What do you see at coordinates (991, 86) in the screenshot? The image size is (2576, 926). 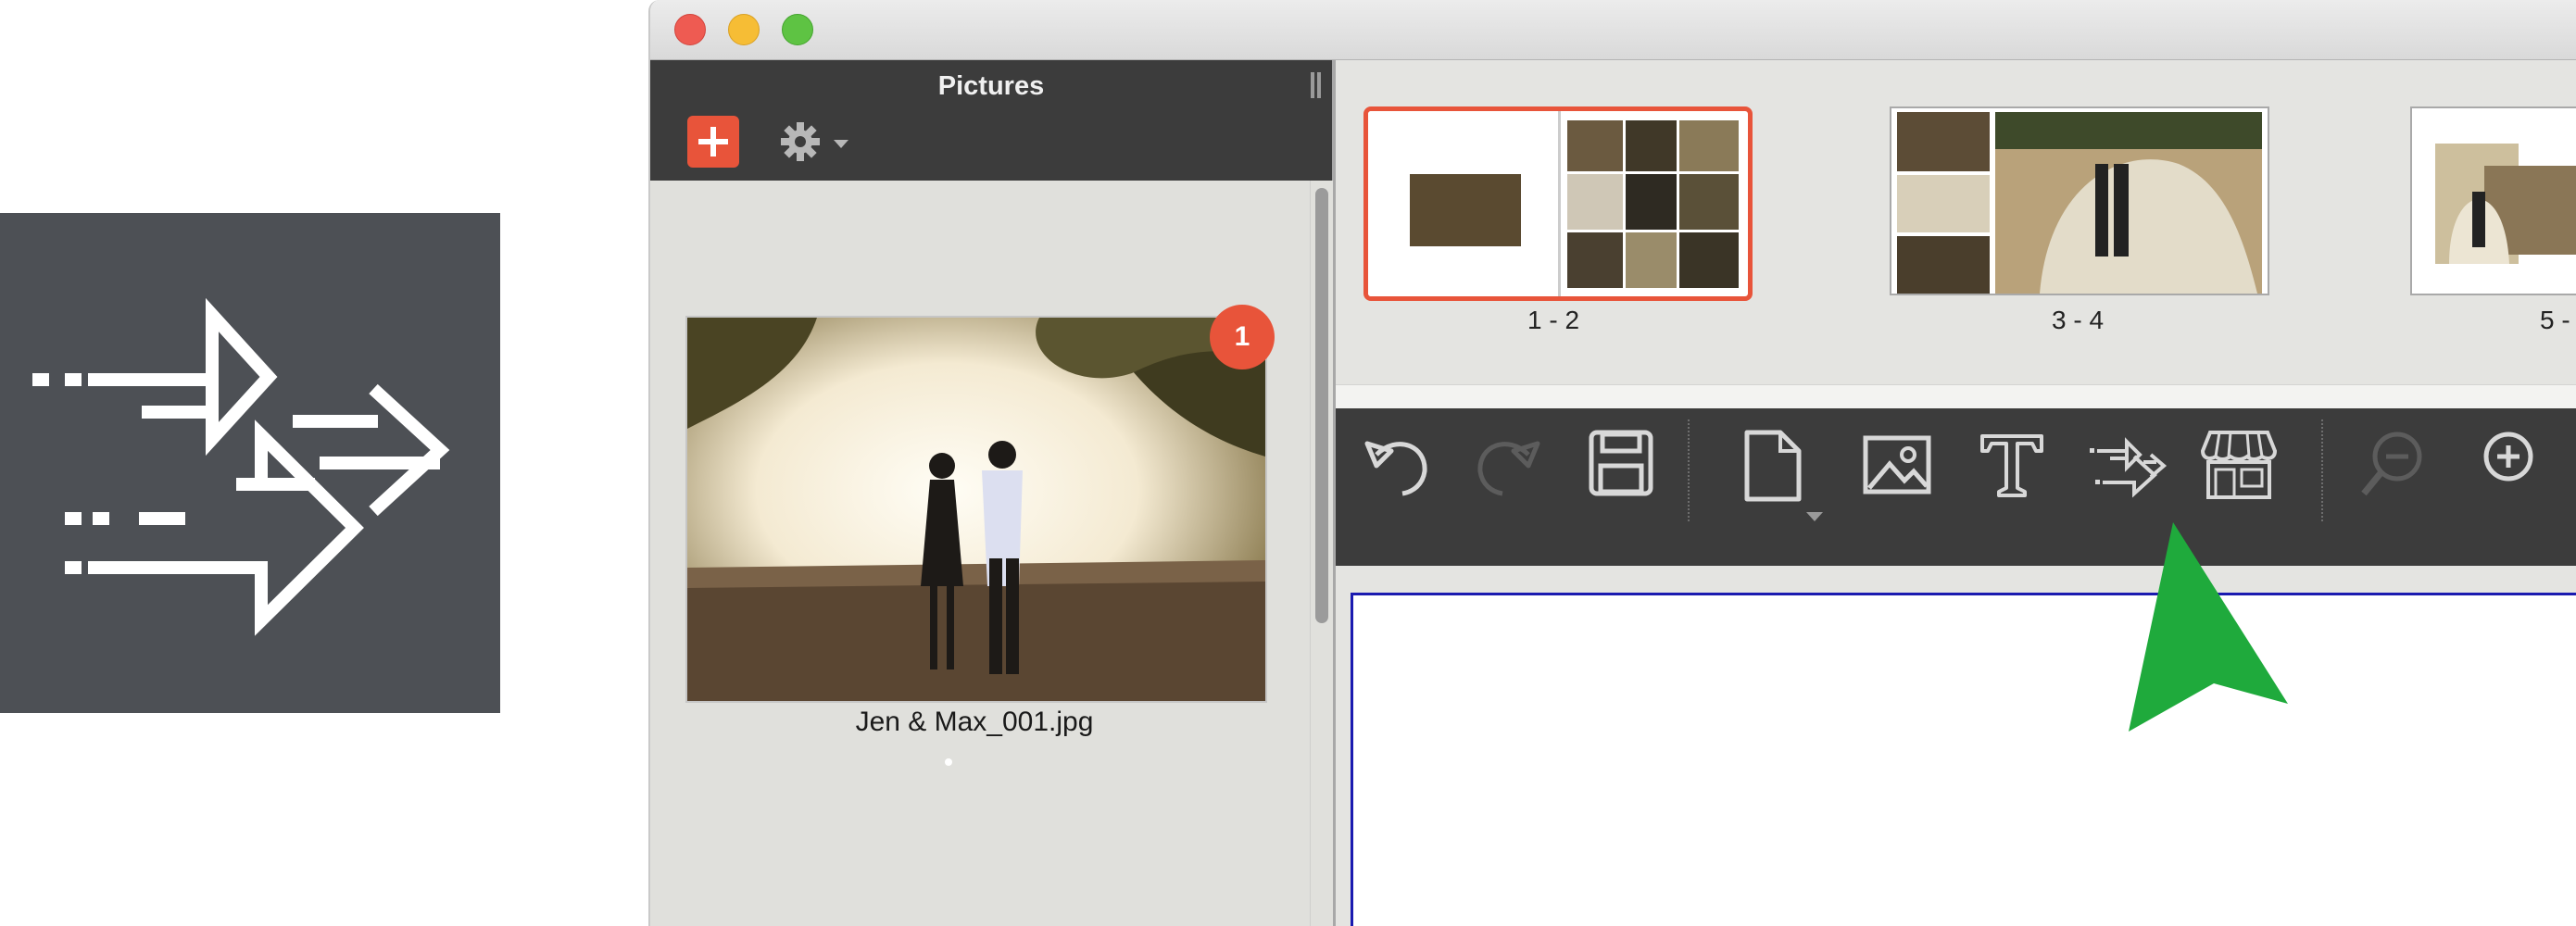 I see `sidebar-title: Pictures` at bounding box center [991, 86].